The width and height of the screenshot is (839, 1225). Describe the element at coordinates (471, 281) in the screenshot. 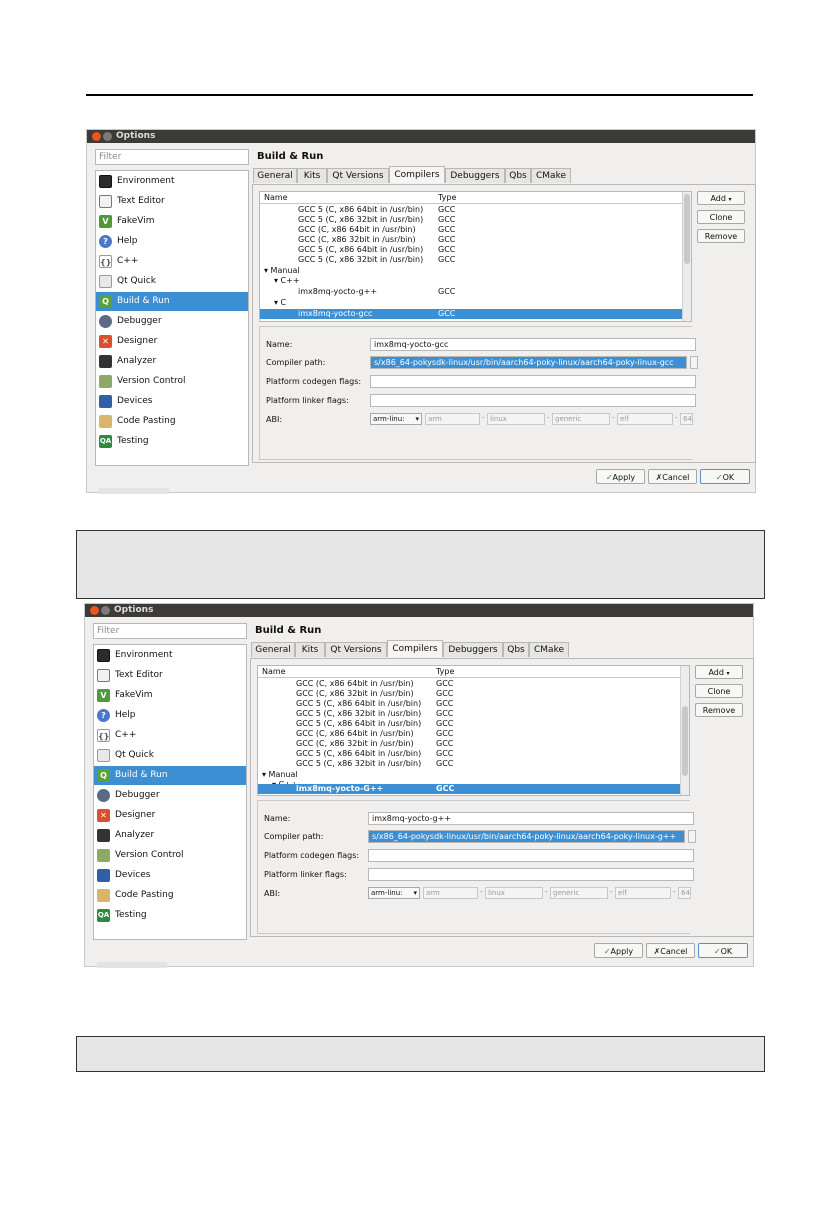

I see `tree-group-cpp: ▾ C++` at that location.